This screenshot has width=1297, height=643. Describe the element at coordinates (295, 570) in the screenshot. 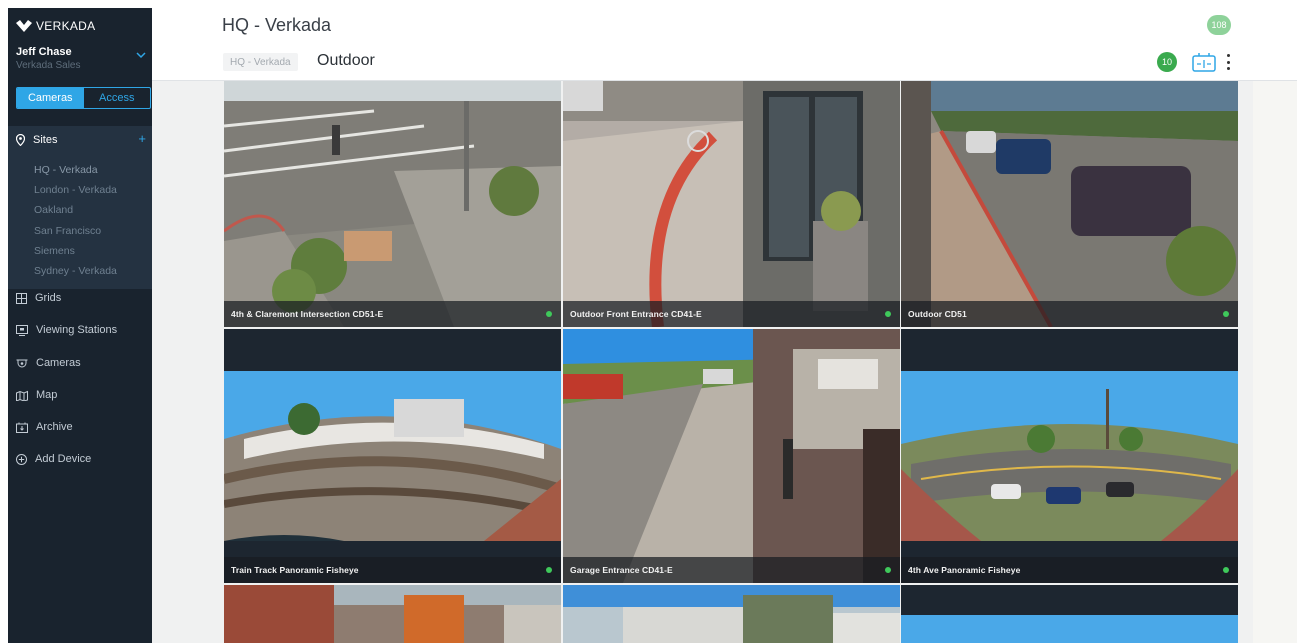

I see `camera-name: Train Track Panoramic Fisheye` at that location.